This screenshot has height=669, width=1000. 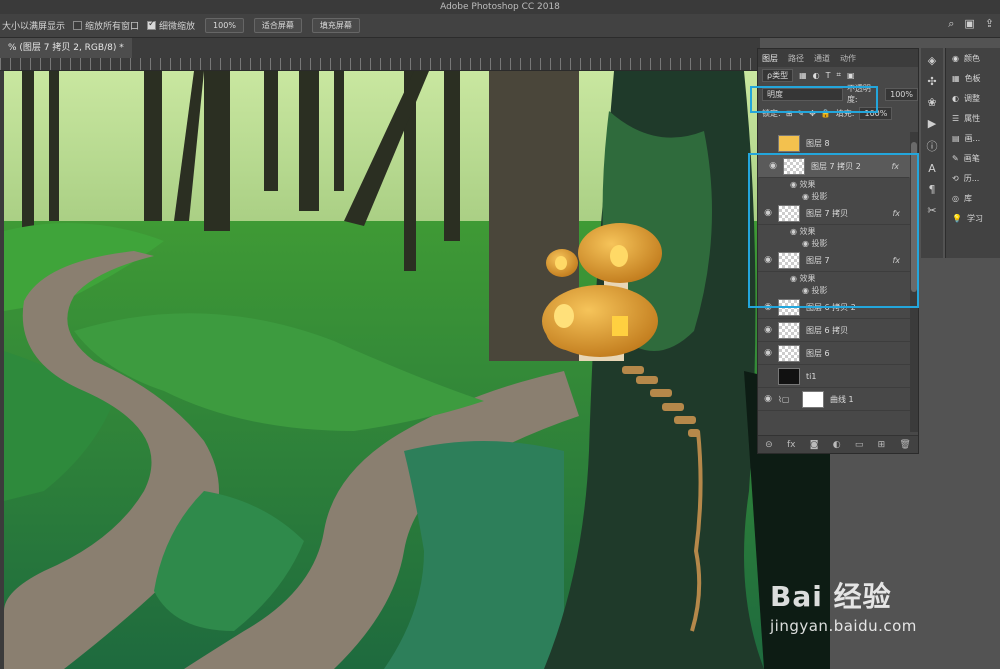 I want to click on blend-mode-select: 明度, so click(x=802, y=94).